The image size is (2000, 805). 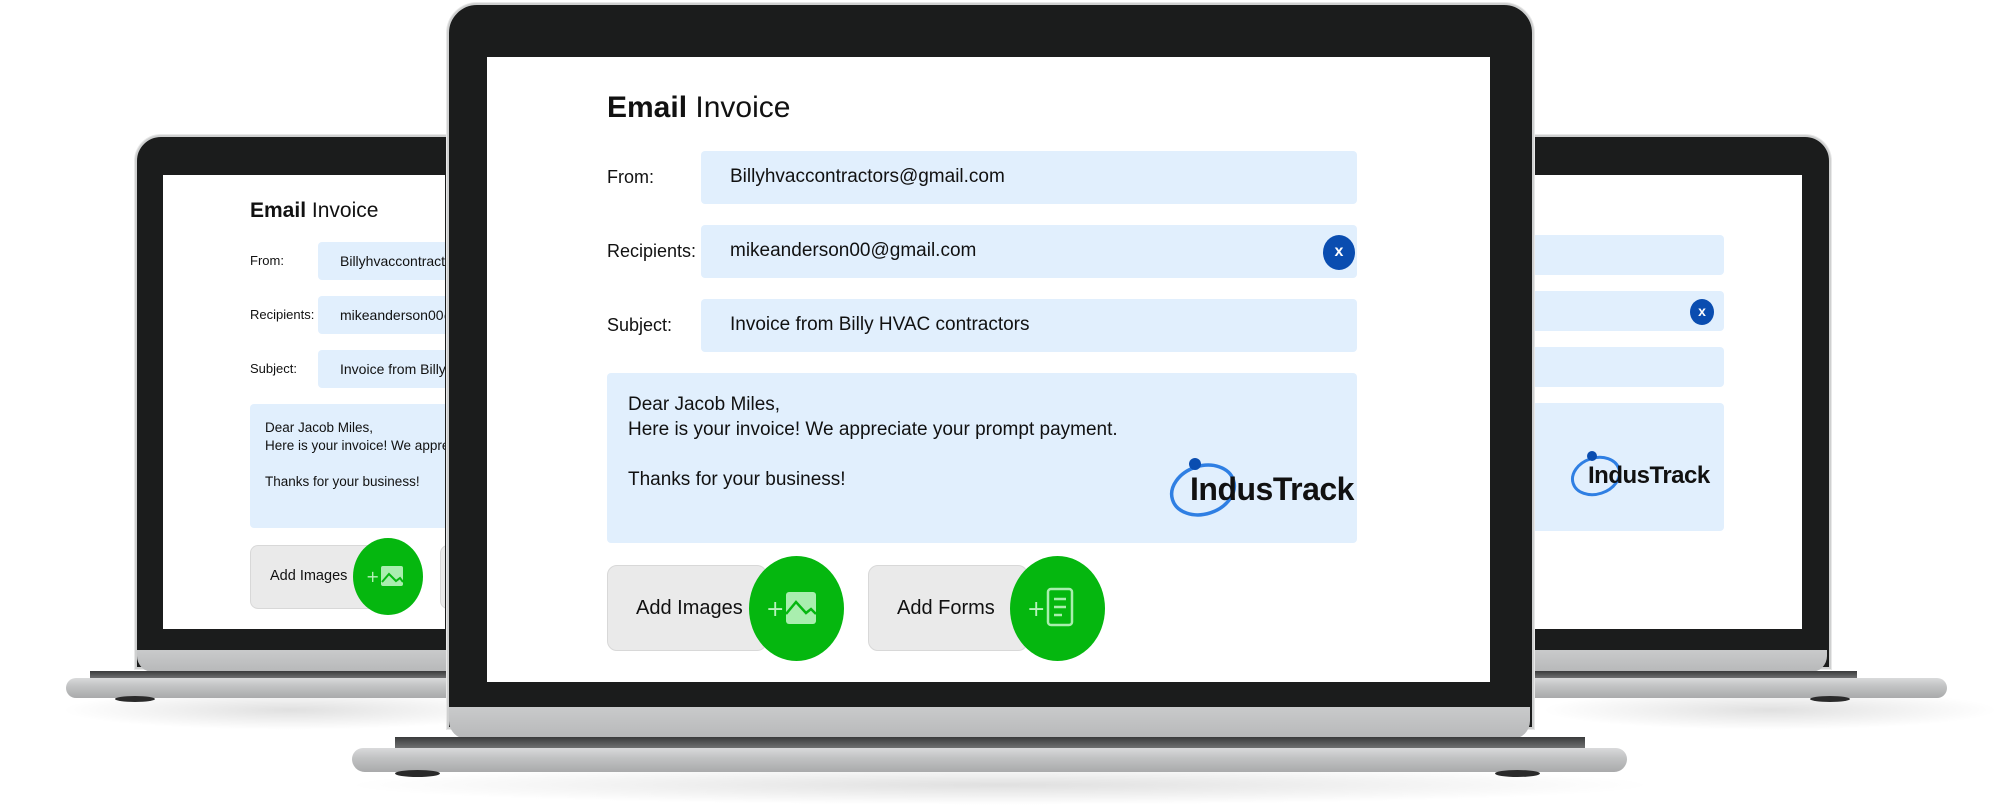 What do you see at coordinates (1050, 607) in the screenshot?
I see `add-form-icon: +` at bounding box center [1050, 607].